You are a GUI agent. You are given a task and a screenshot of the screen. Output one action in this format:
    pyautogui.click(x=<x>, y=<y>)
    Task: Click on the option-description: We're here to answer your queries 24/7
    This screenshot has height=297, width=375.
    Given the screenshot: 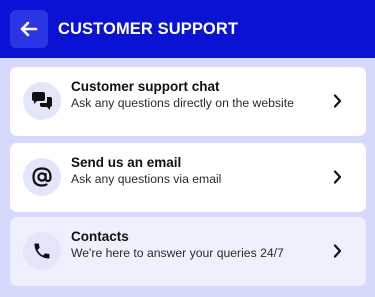 What is the action you would take?
    pyautogui.click(x=177, y=253)
    